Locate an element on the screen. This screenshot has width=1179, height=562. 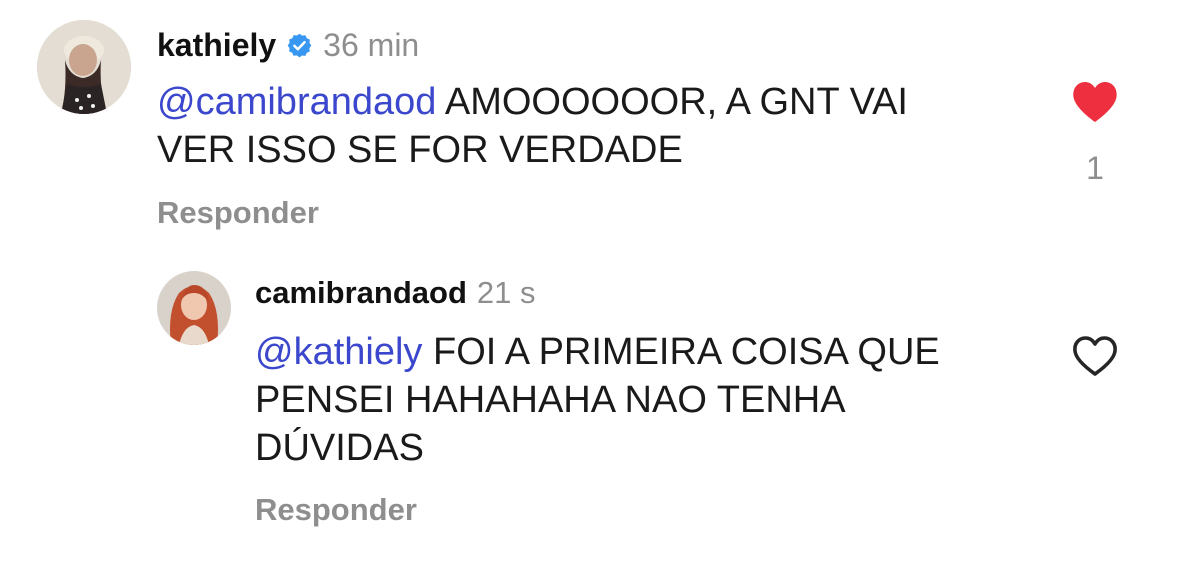
comment-line-1-text: FOI A PRIMEIRA COISA QUE is located at coordinates (681, 352).